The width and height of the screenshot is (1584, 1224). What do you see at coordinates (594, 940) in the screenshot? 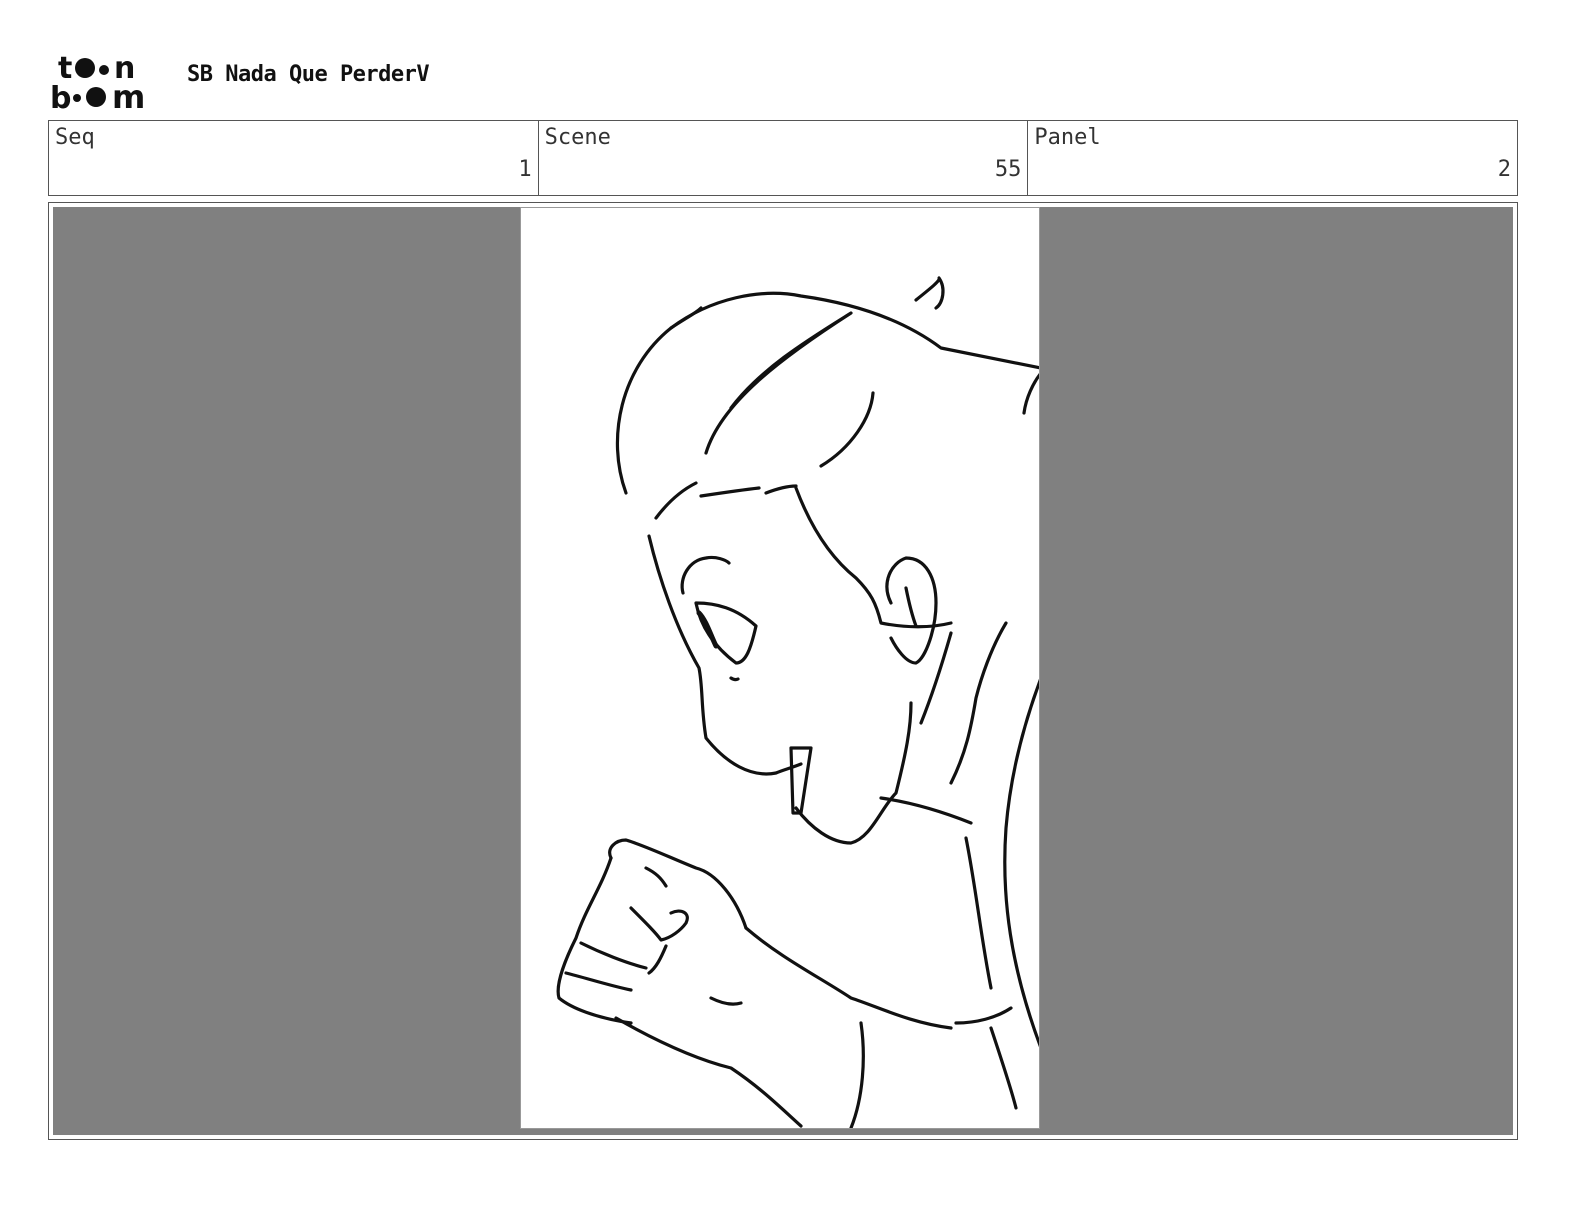
I see `fist-knuckle` at bounding box center [594, 940].